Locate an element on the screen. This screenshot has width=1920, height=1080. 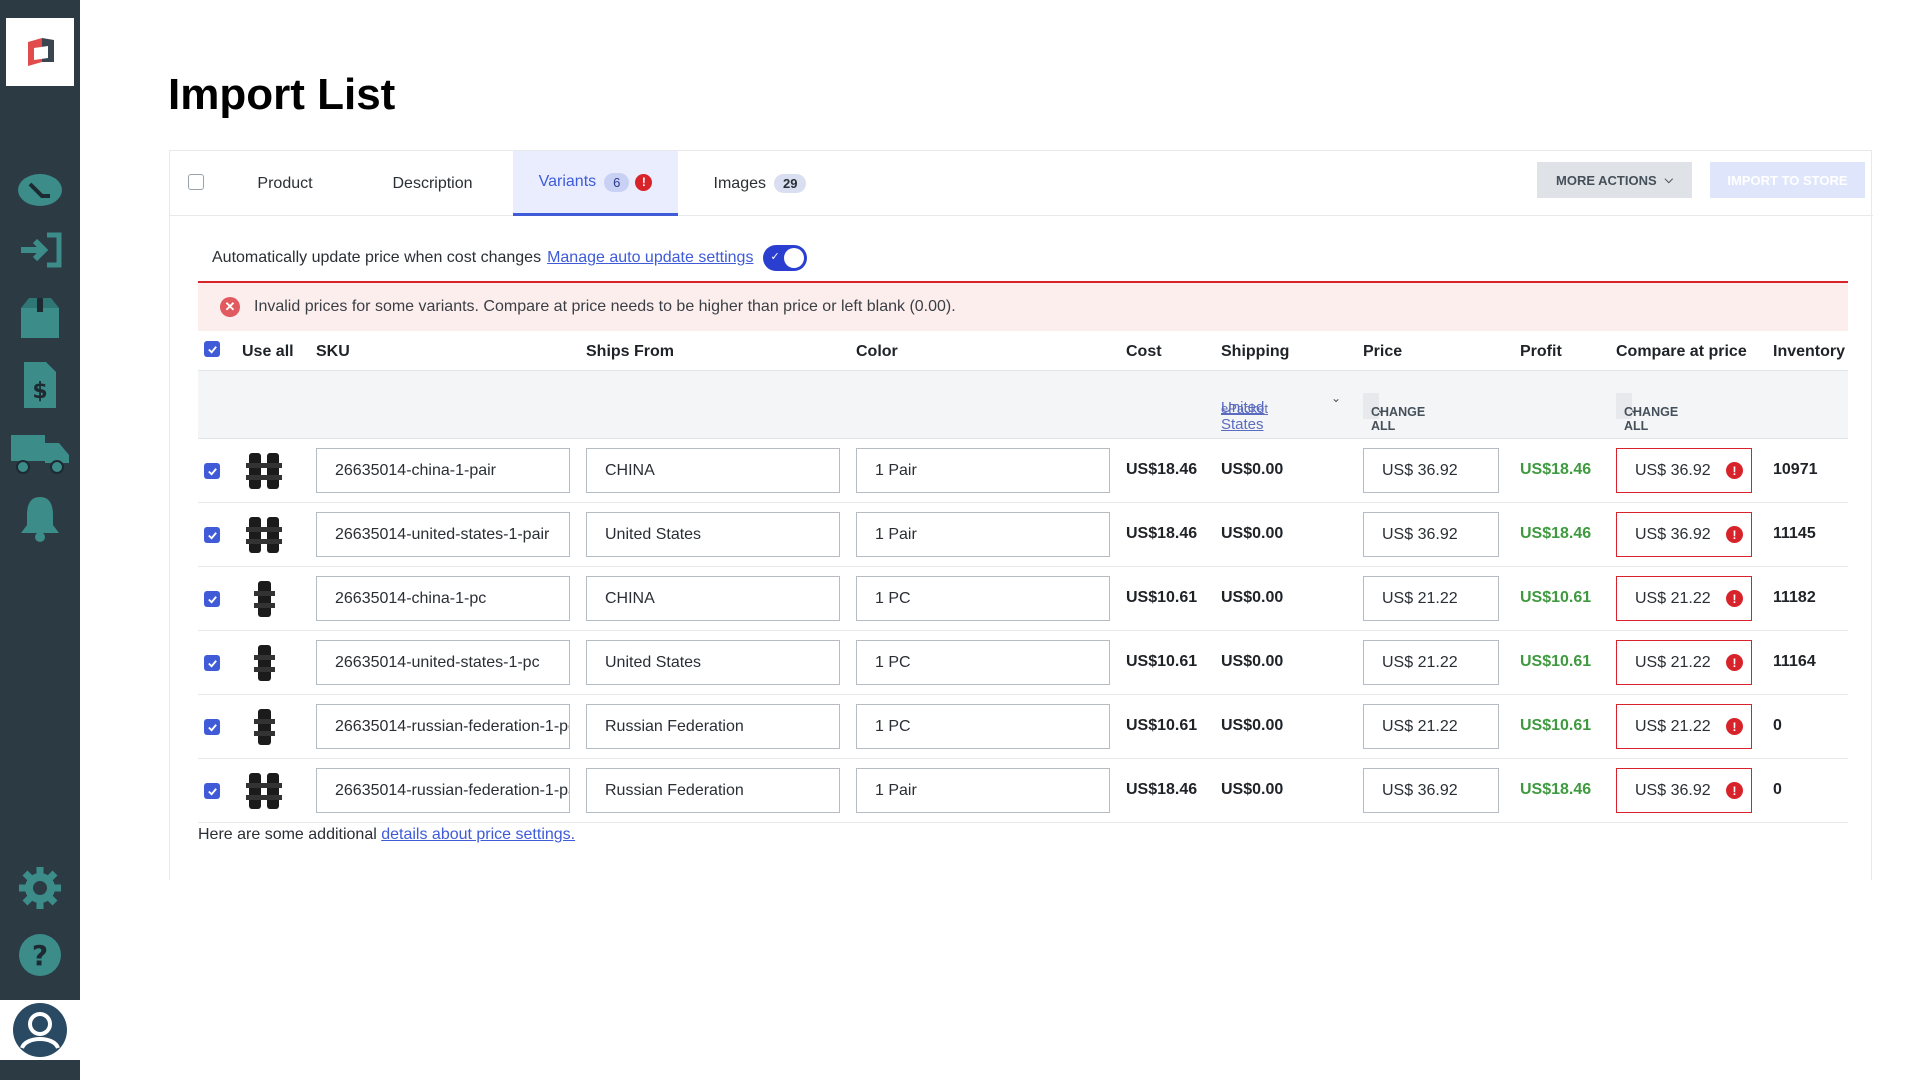
help-icon: ? is located at coordinates (40, 955).